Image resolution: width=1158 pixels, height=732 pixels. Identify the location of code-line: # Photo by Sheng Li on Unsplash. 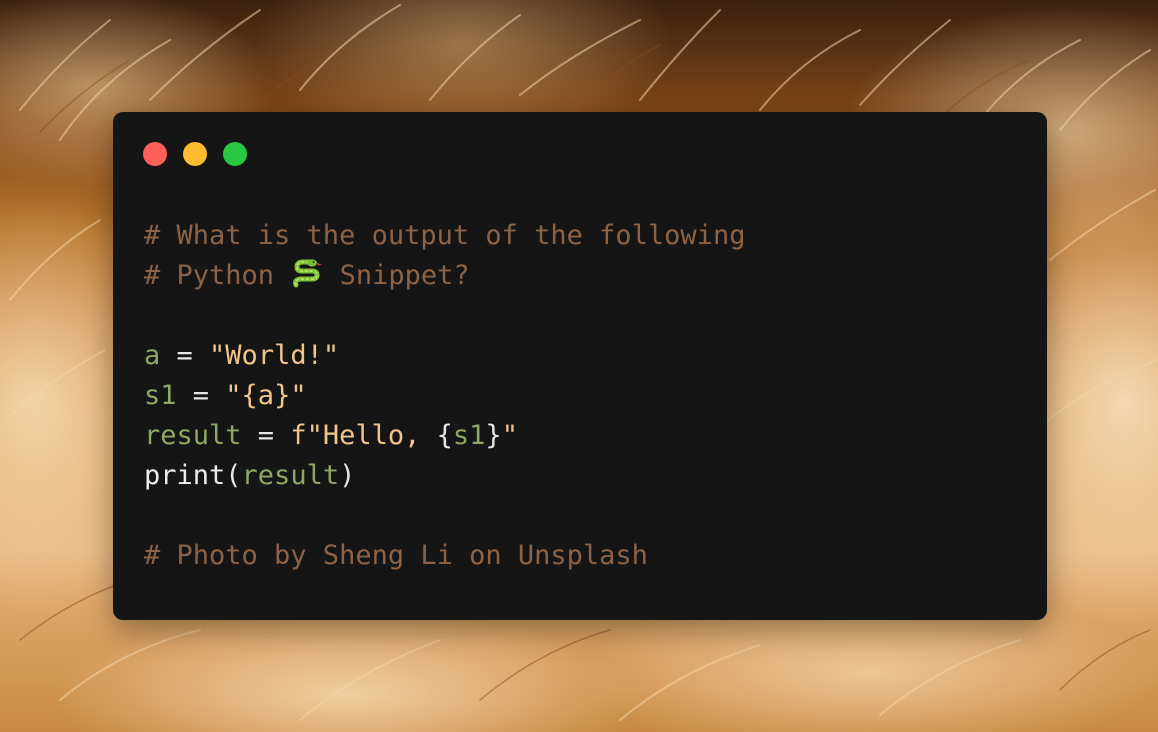
(444, 556).